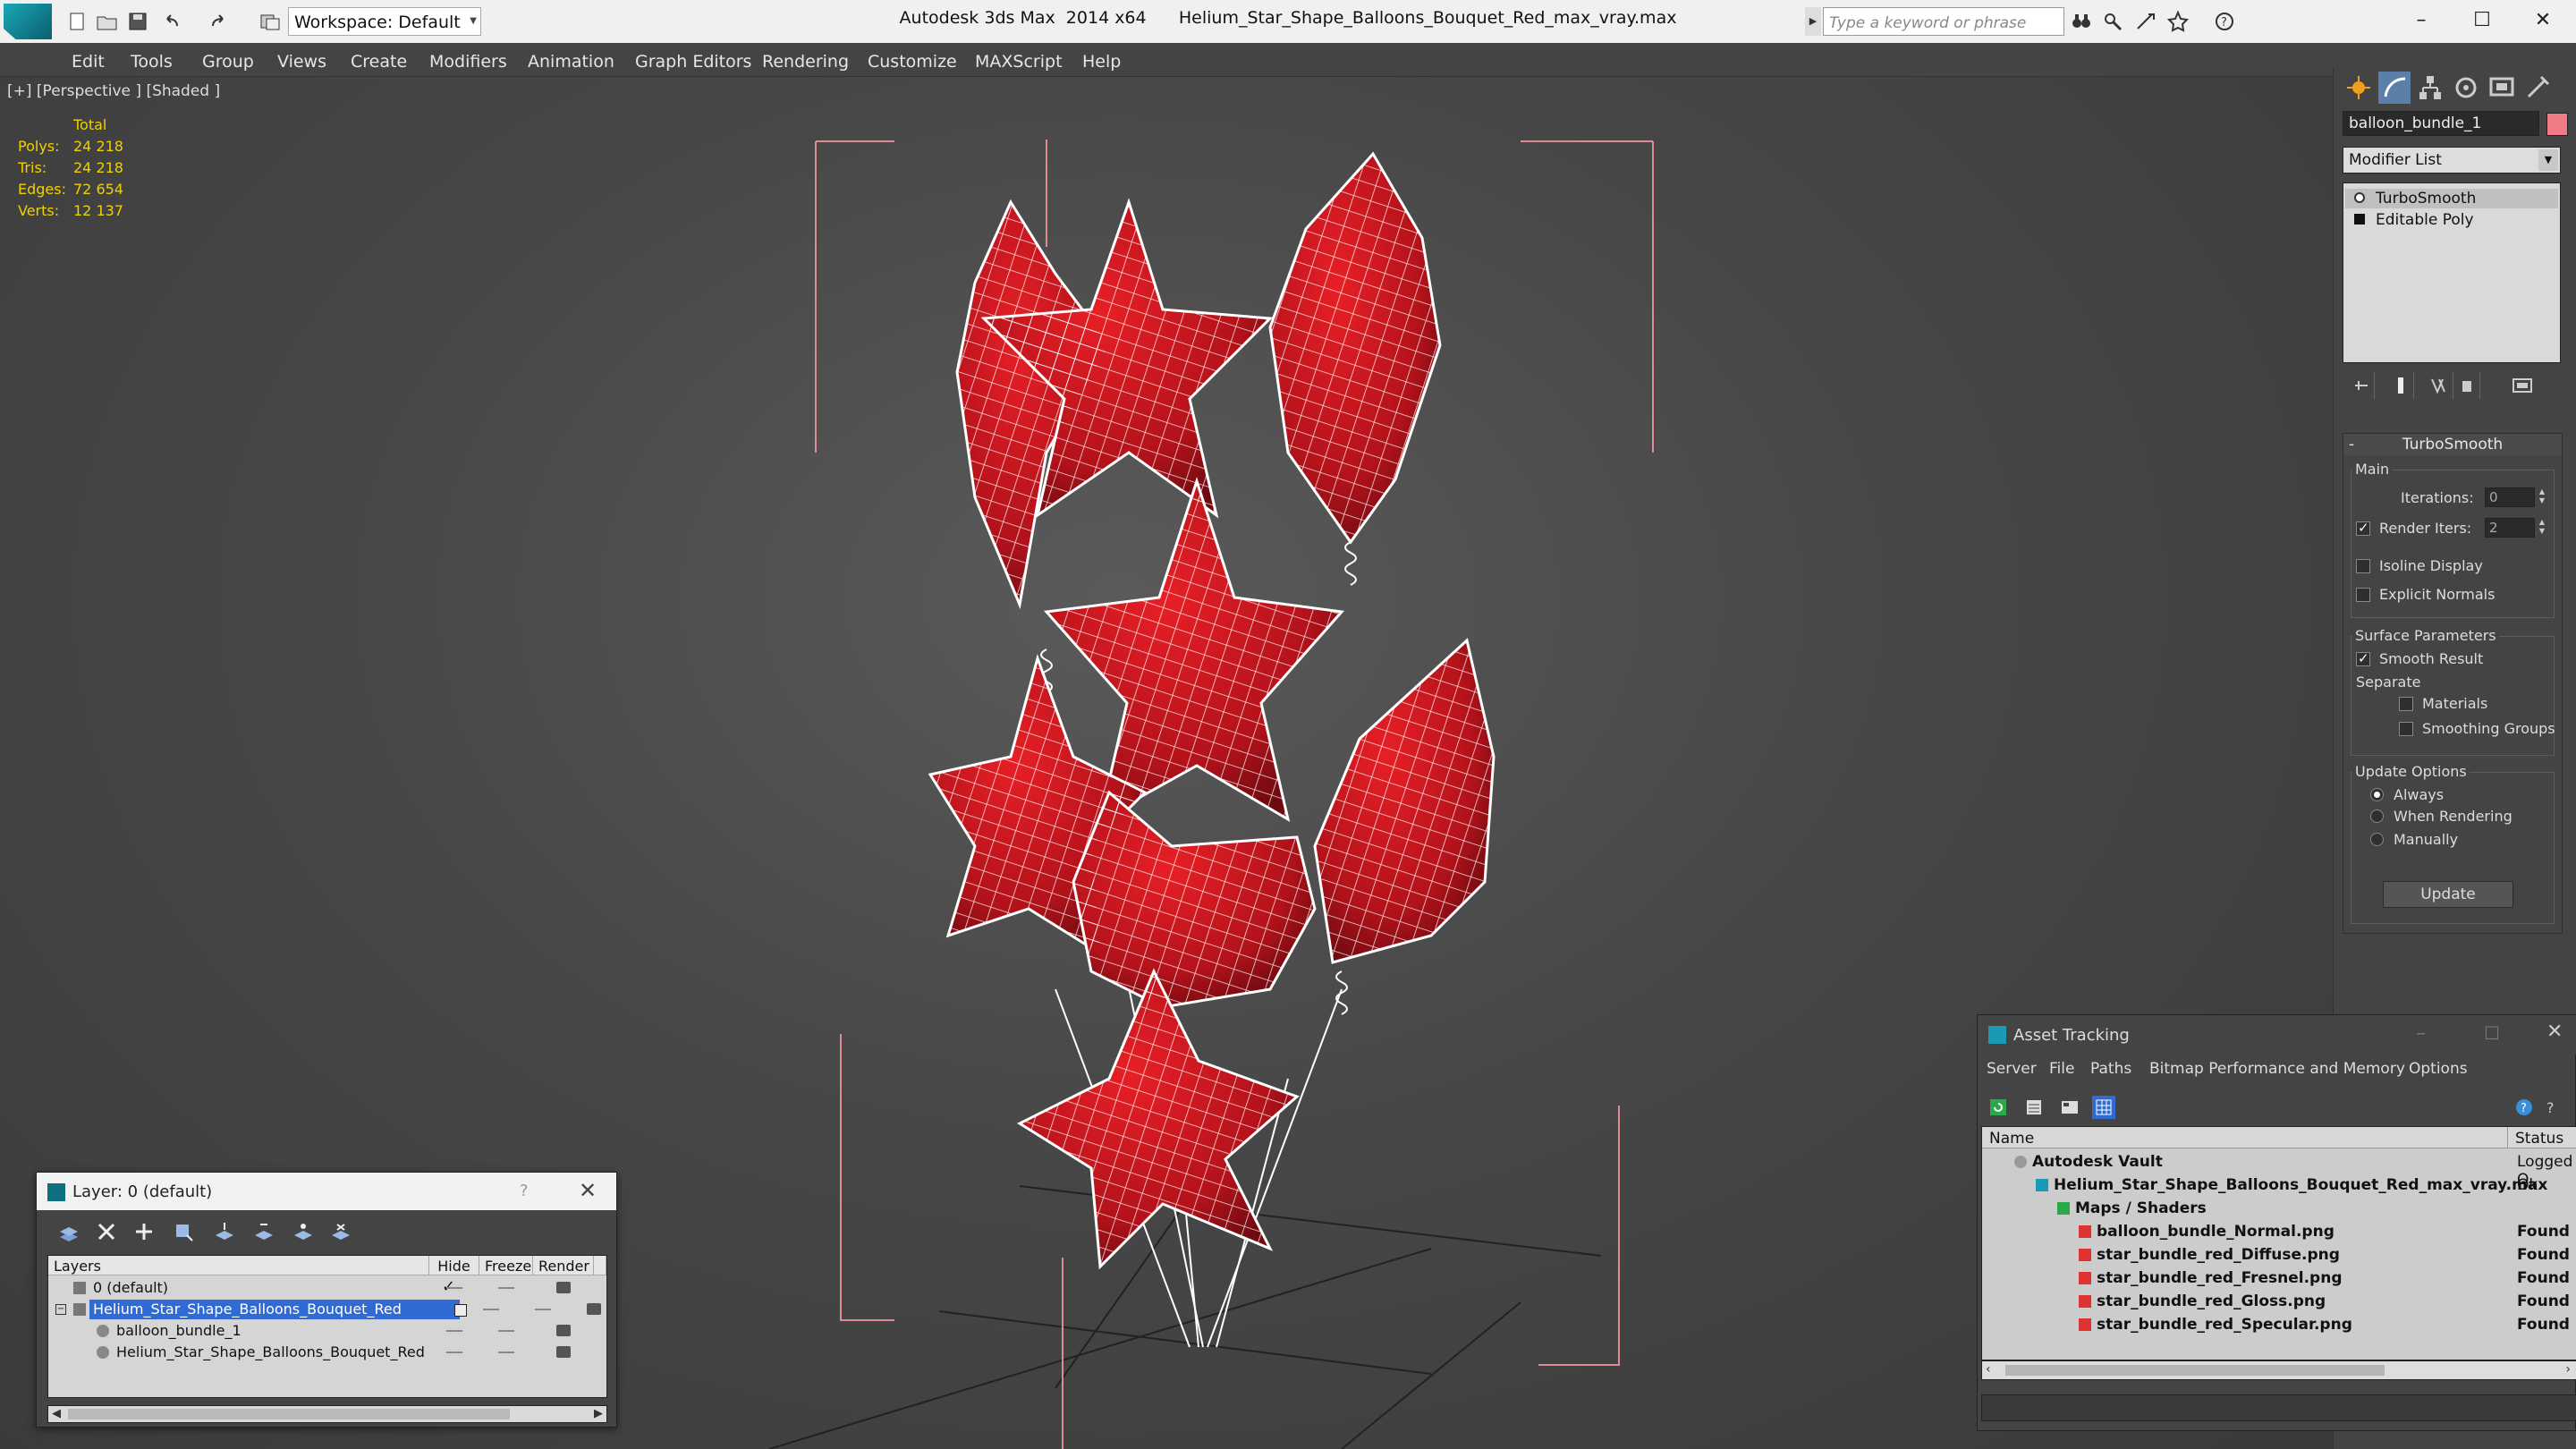 This screenshot has height=1449, width=2576. Describe the element at coordinates (2279, 1301) in the screenshot. I see `asset-row: star_bundle_red_Gloss.png Found` at that location.